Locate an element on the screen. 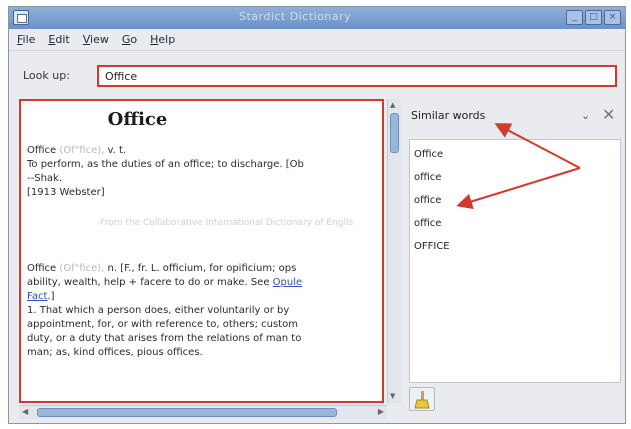 Image resolution: width=631 pixels, height=429 pixels. horizontal-scroll-thumb is located at coordinates (187, 412).